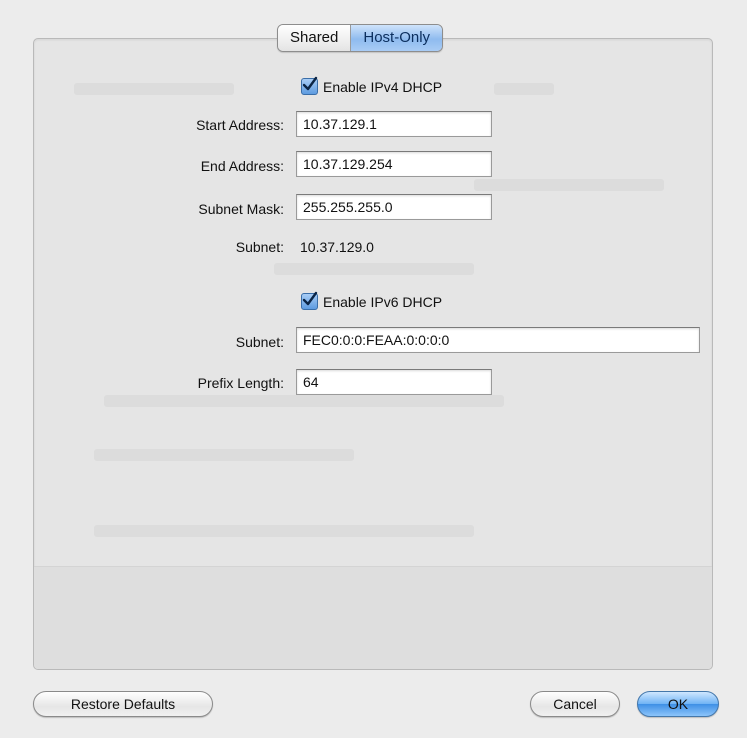  I want to click on panel-footer-area, so click(373, 617).